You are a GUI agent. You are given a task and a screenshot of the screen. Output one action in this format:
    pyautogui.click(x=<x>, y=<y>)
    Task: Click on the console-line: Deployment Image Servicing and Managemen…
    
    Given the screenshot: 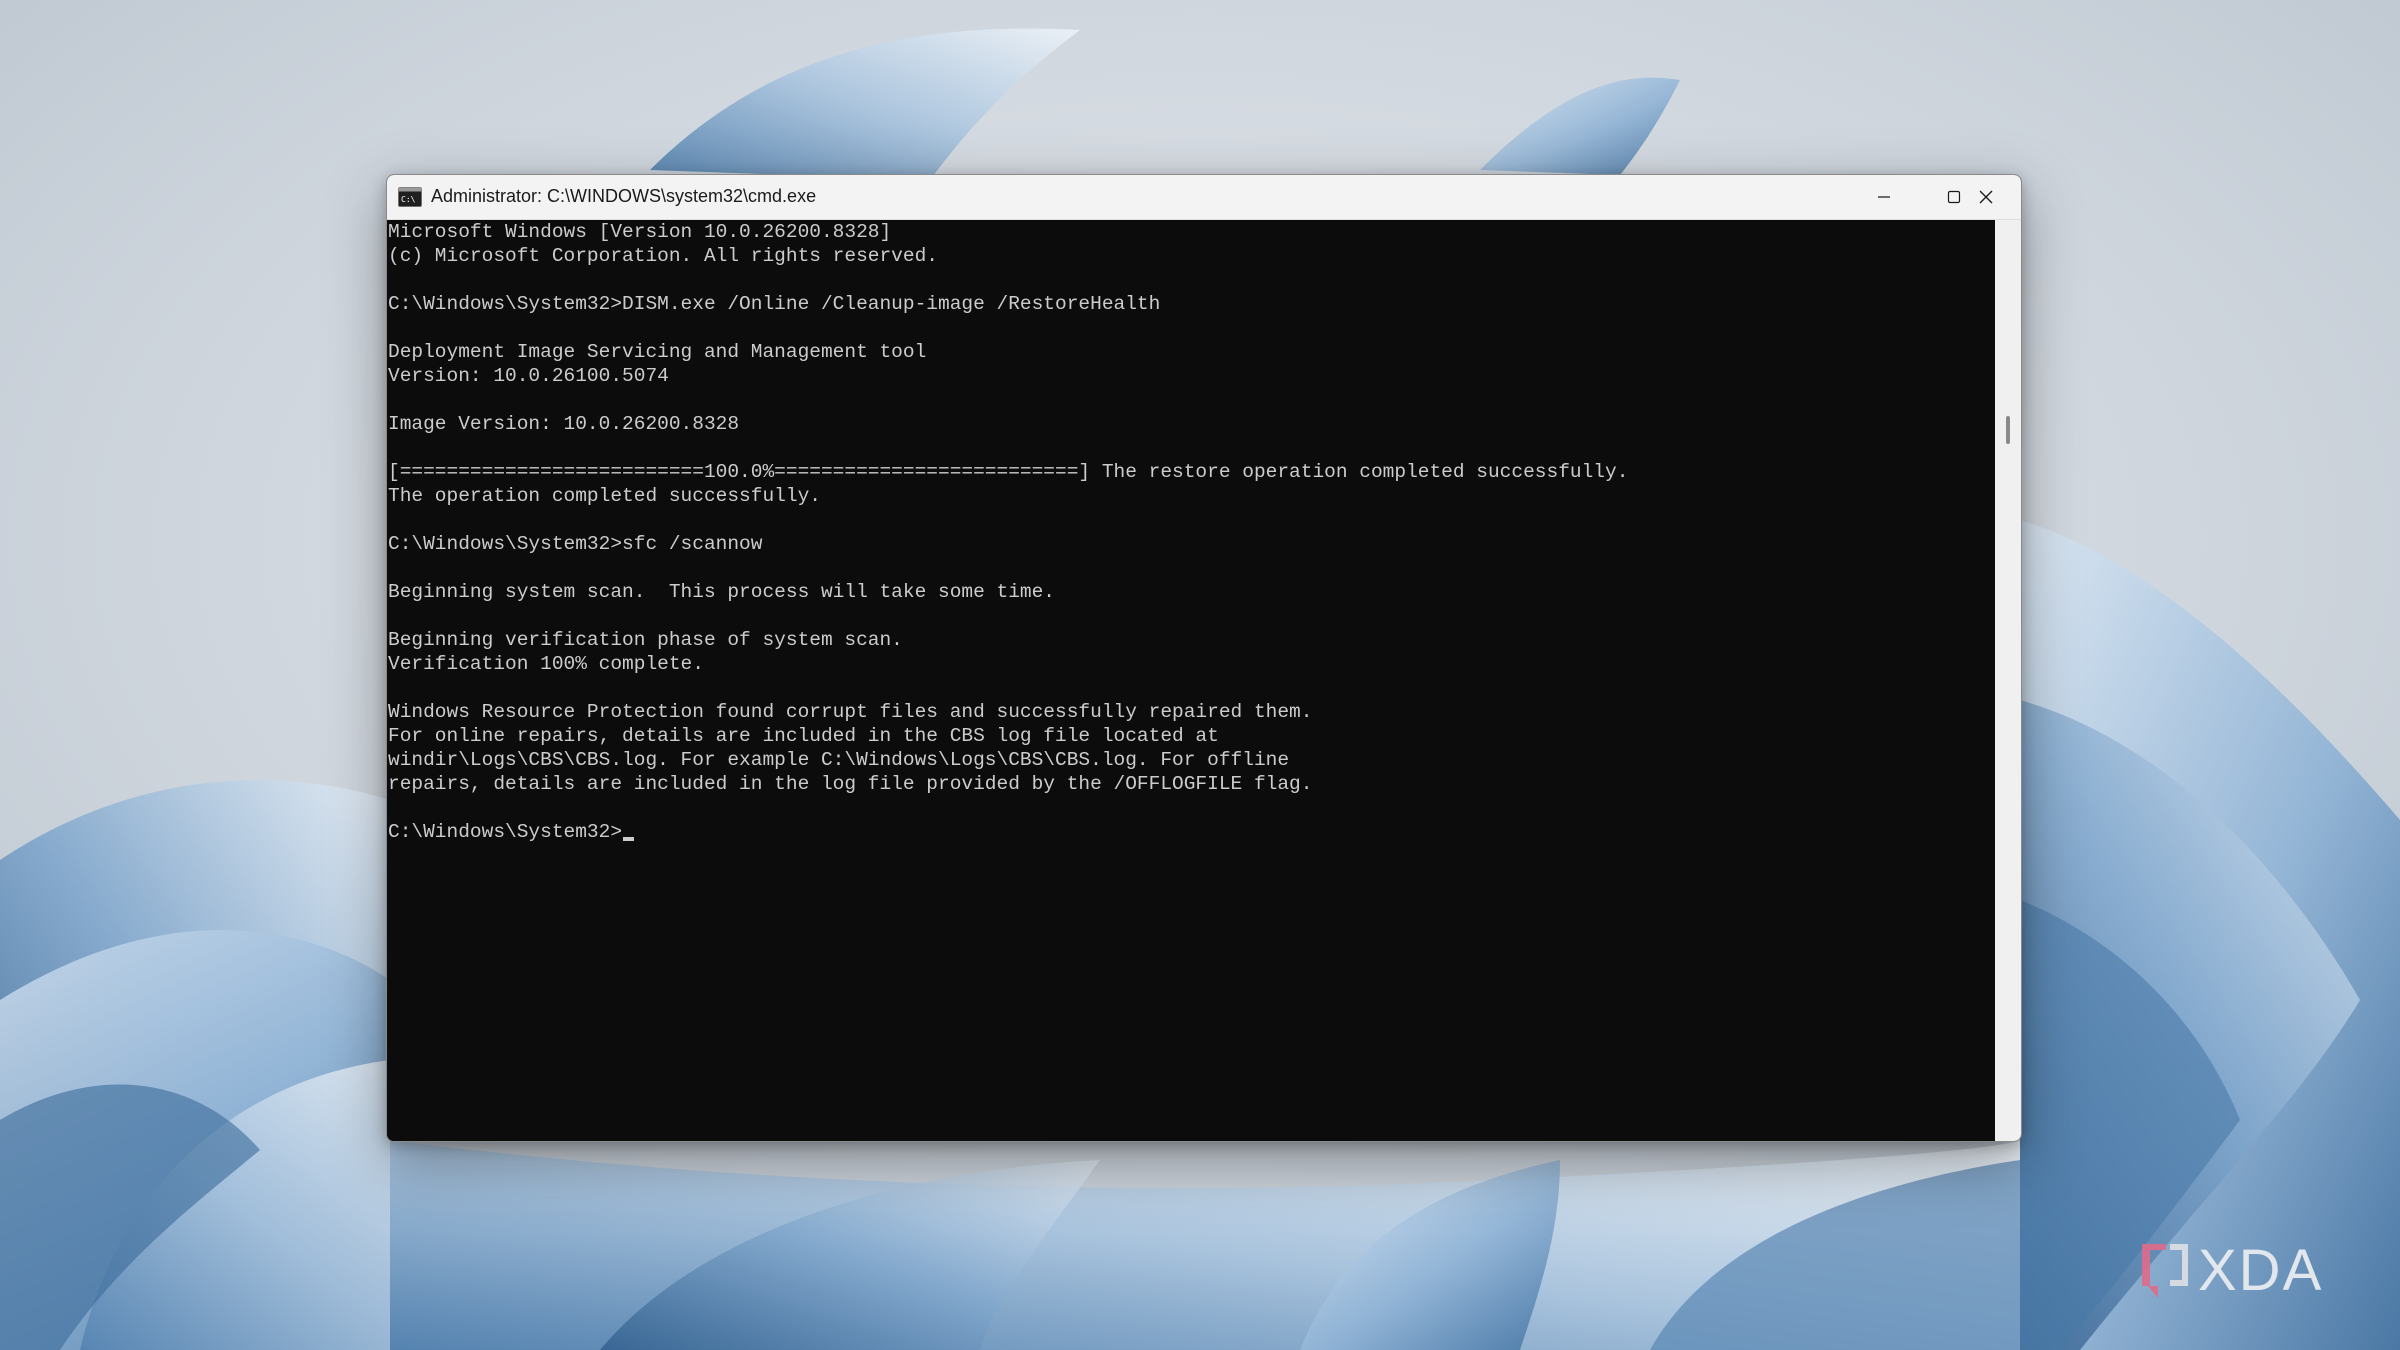 What is the action you would take?
    pyautogui.click(x=657, y=352)
    